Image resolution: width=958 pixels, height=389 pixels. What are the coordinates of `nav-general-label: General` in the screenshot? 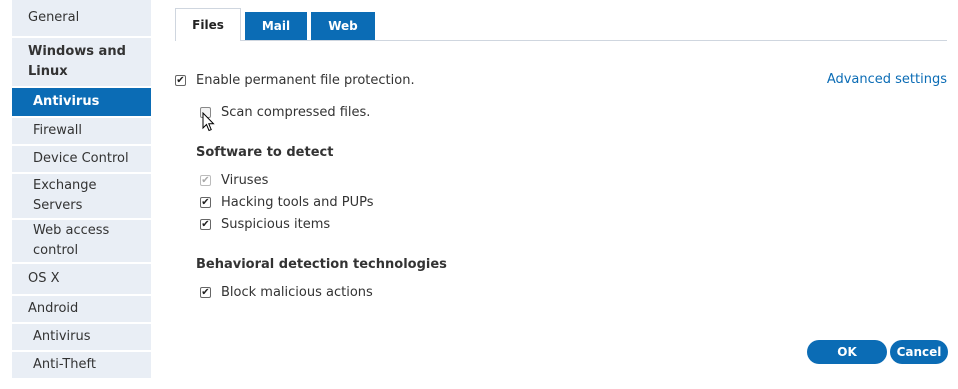 It's located at (54, 17).